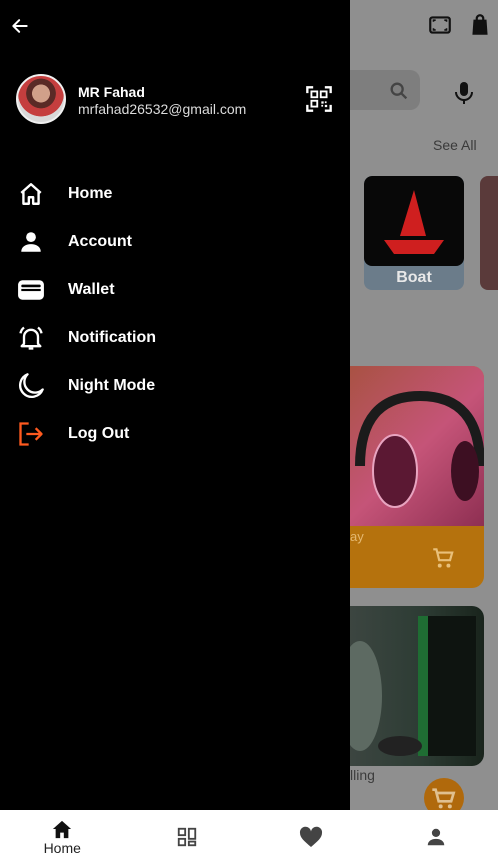 This screenshot has height=864, width=498. What do you see at coordinates (100, 241) in the screenshot?
I see `menu-item-label: Account` at bounding box center [100, 241].